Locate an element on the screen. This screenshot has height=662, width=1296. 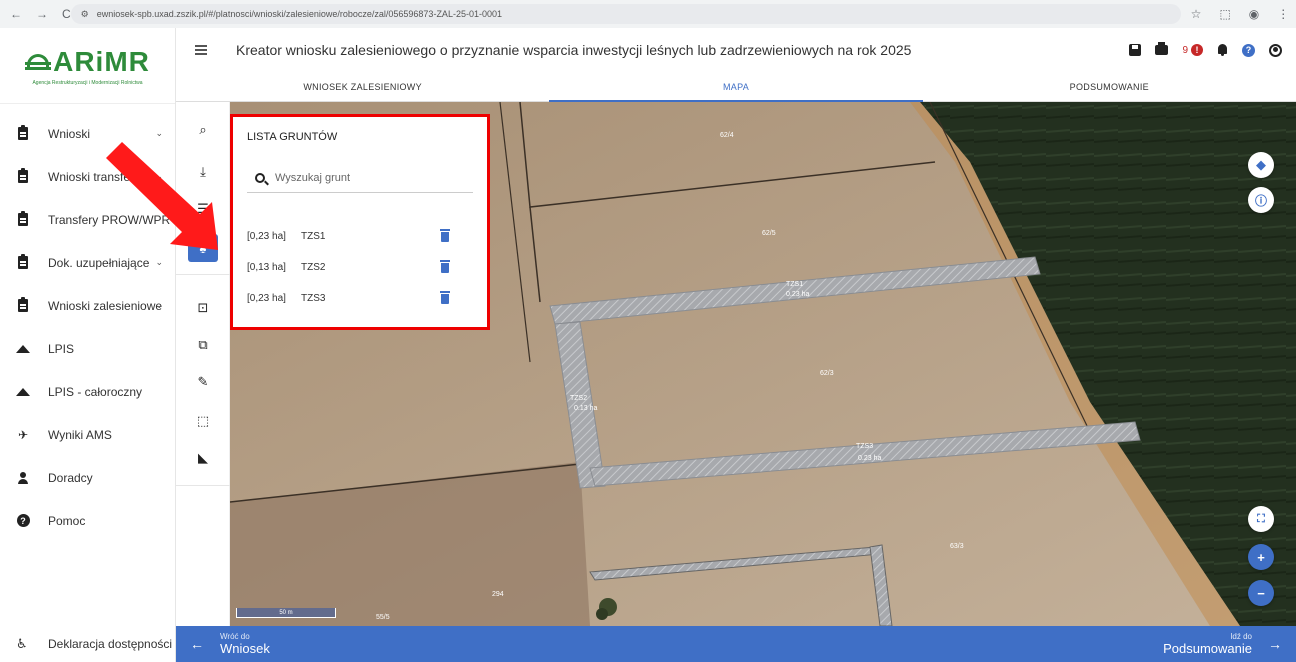
parcel-name: TZS2 is located at coordinates (313, 267).